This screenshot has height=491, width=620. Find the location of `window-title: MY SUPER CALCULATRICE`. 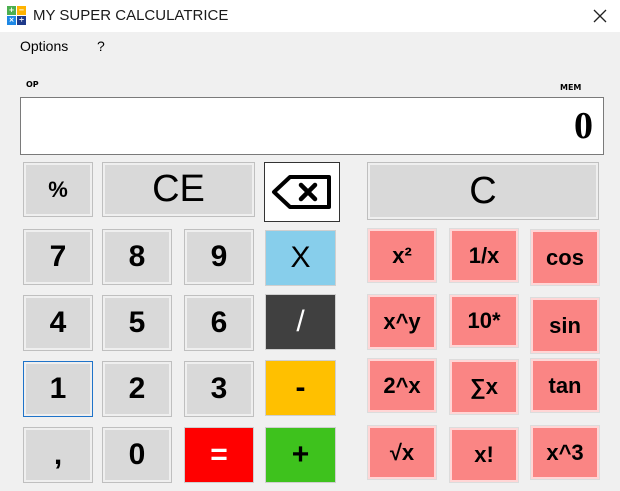

window-title: MY SUPER CALCULATRICE is located at coordinates (131, 15).